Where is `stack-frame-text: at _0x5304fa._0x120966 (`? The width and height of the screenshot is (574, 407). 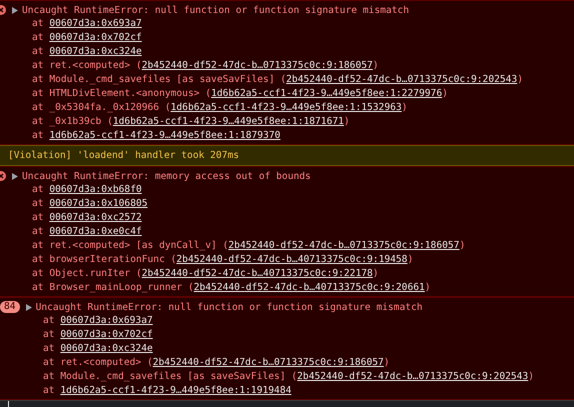
stack-frame-text: at _0x5304fa._0x120966 ( is located at coordinates (101, 107).